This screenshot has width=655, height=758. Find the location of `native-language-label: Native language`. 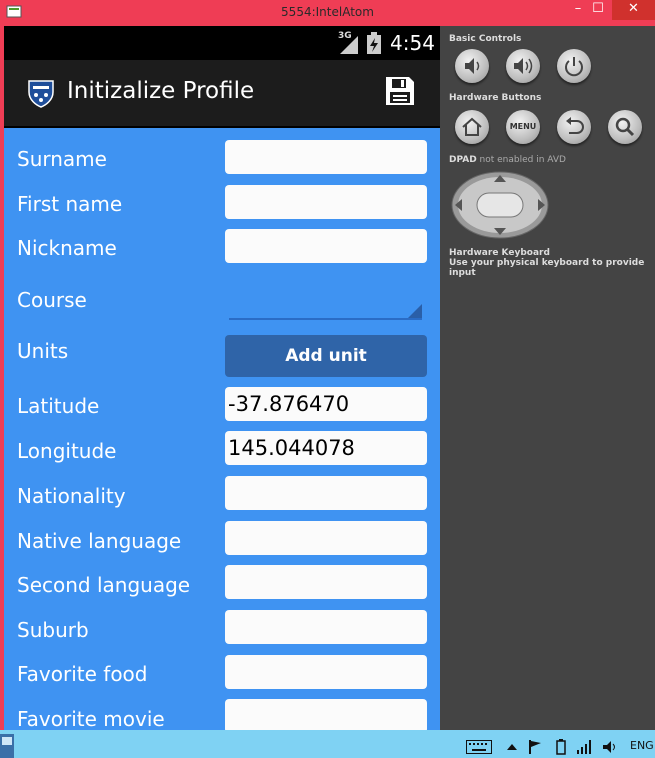

native-language-label: Native language is located at coordinates (99, 541).